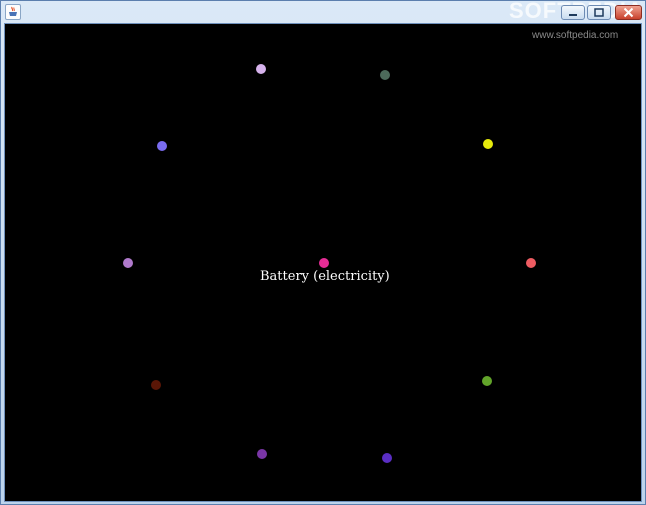 The width and height of the screenshot is (646, 505). I want to click on title-bar: SOFTPEDIA, so click(323, 12).